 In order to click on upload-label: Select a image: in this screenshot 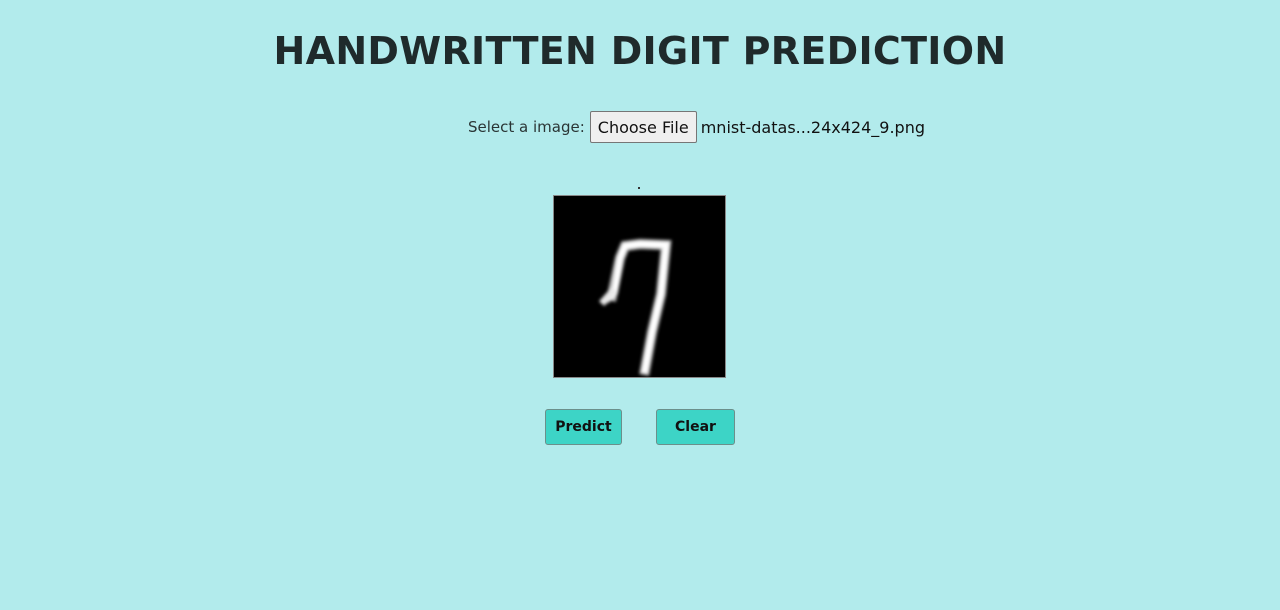, I will do `click(526, 127)`.